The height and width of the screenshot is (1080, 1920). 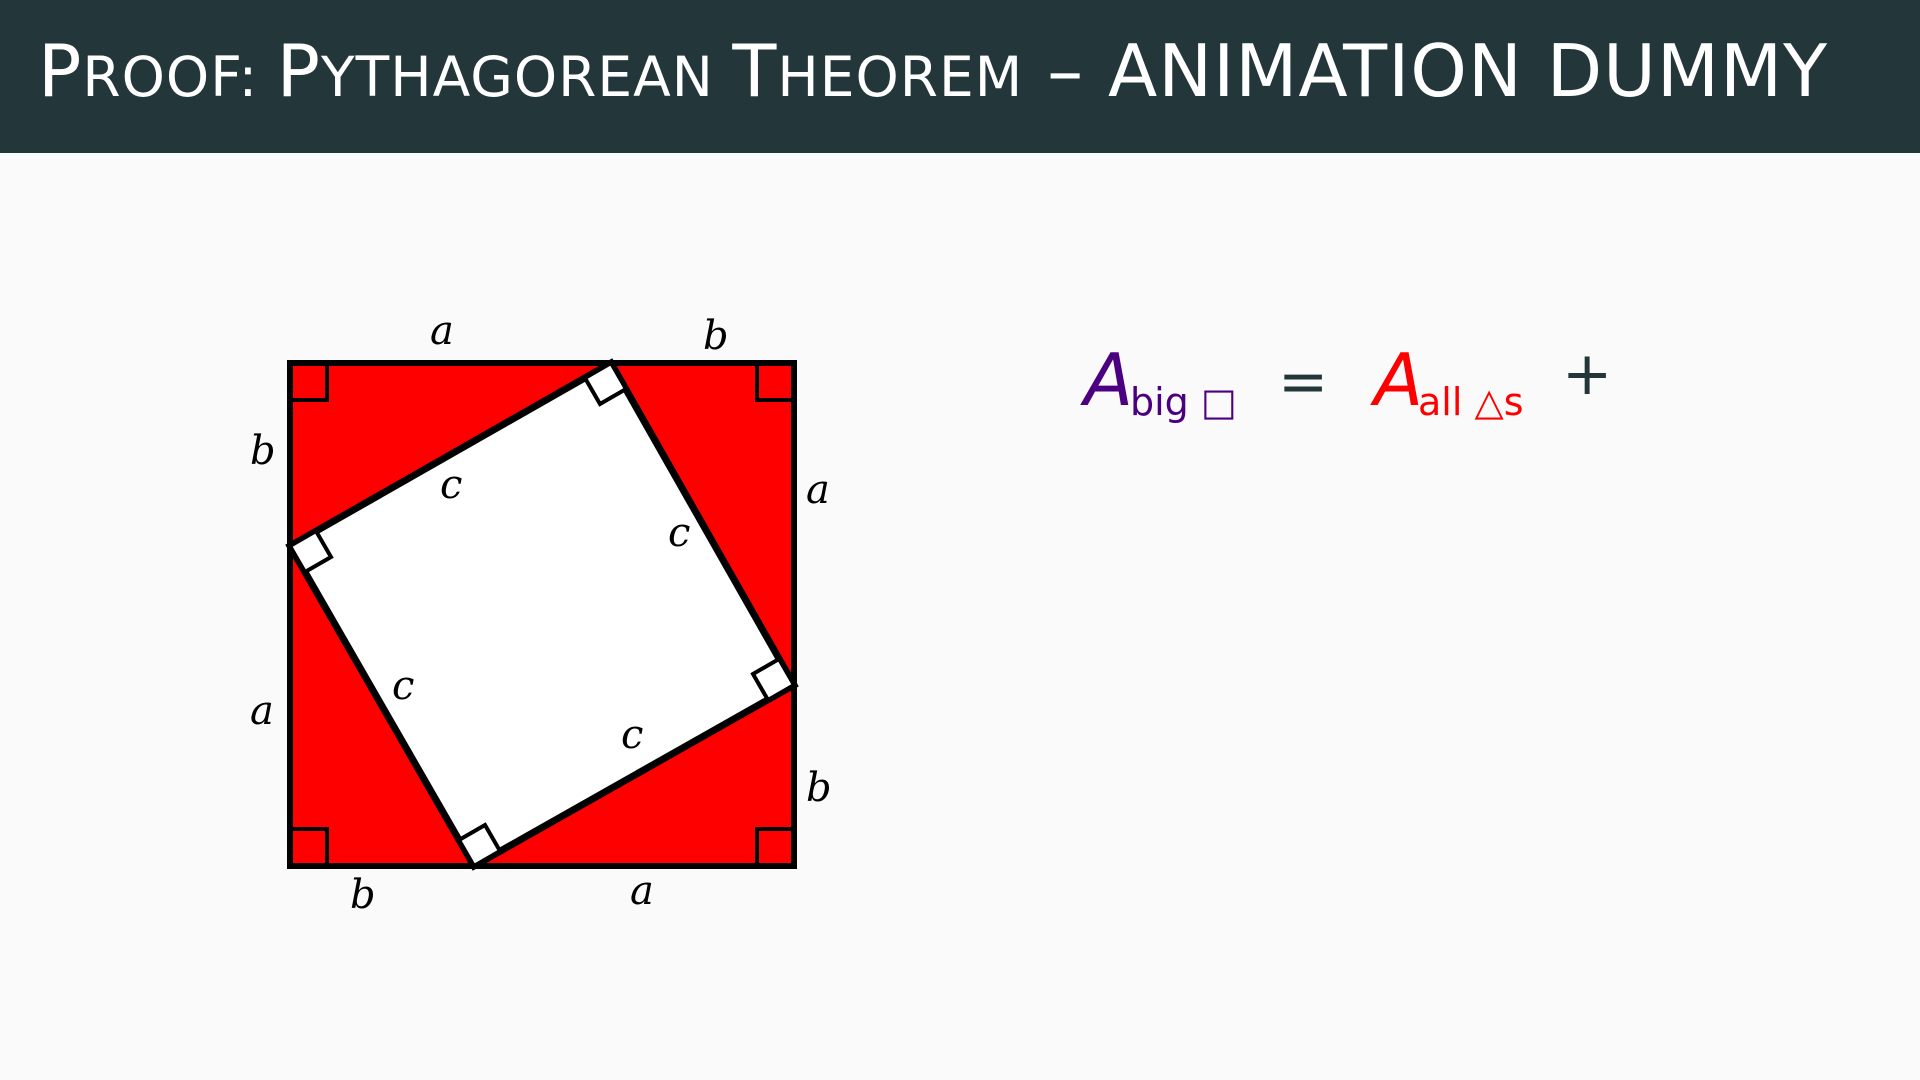 I want to click on label-hyp-right: c, so click(x=679, y=533).